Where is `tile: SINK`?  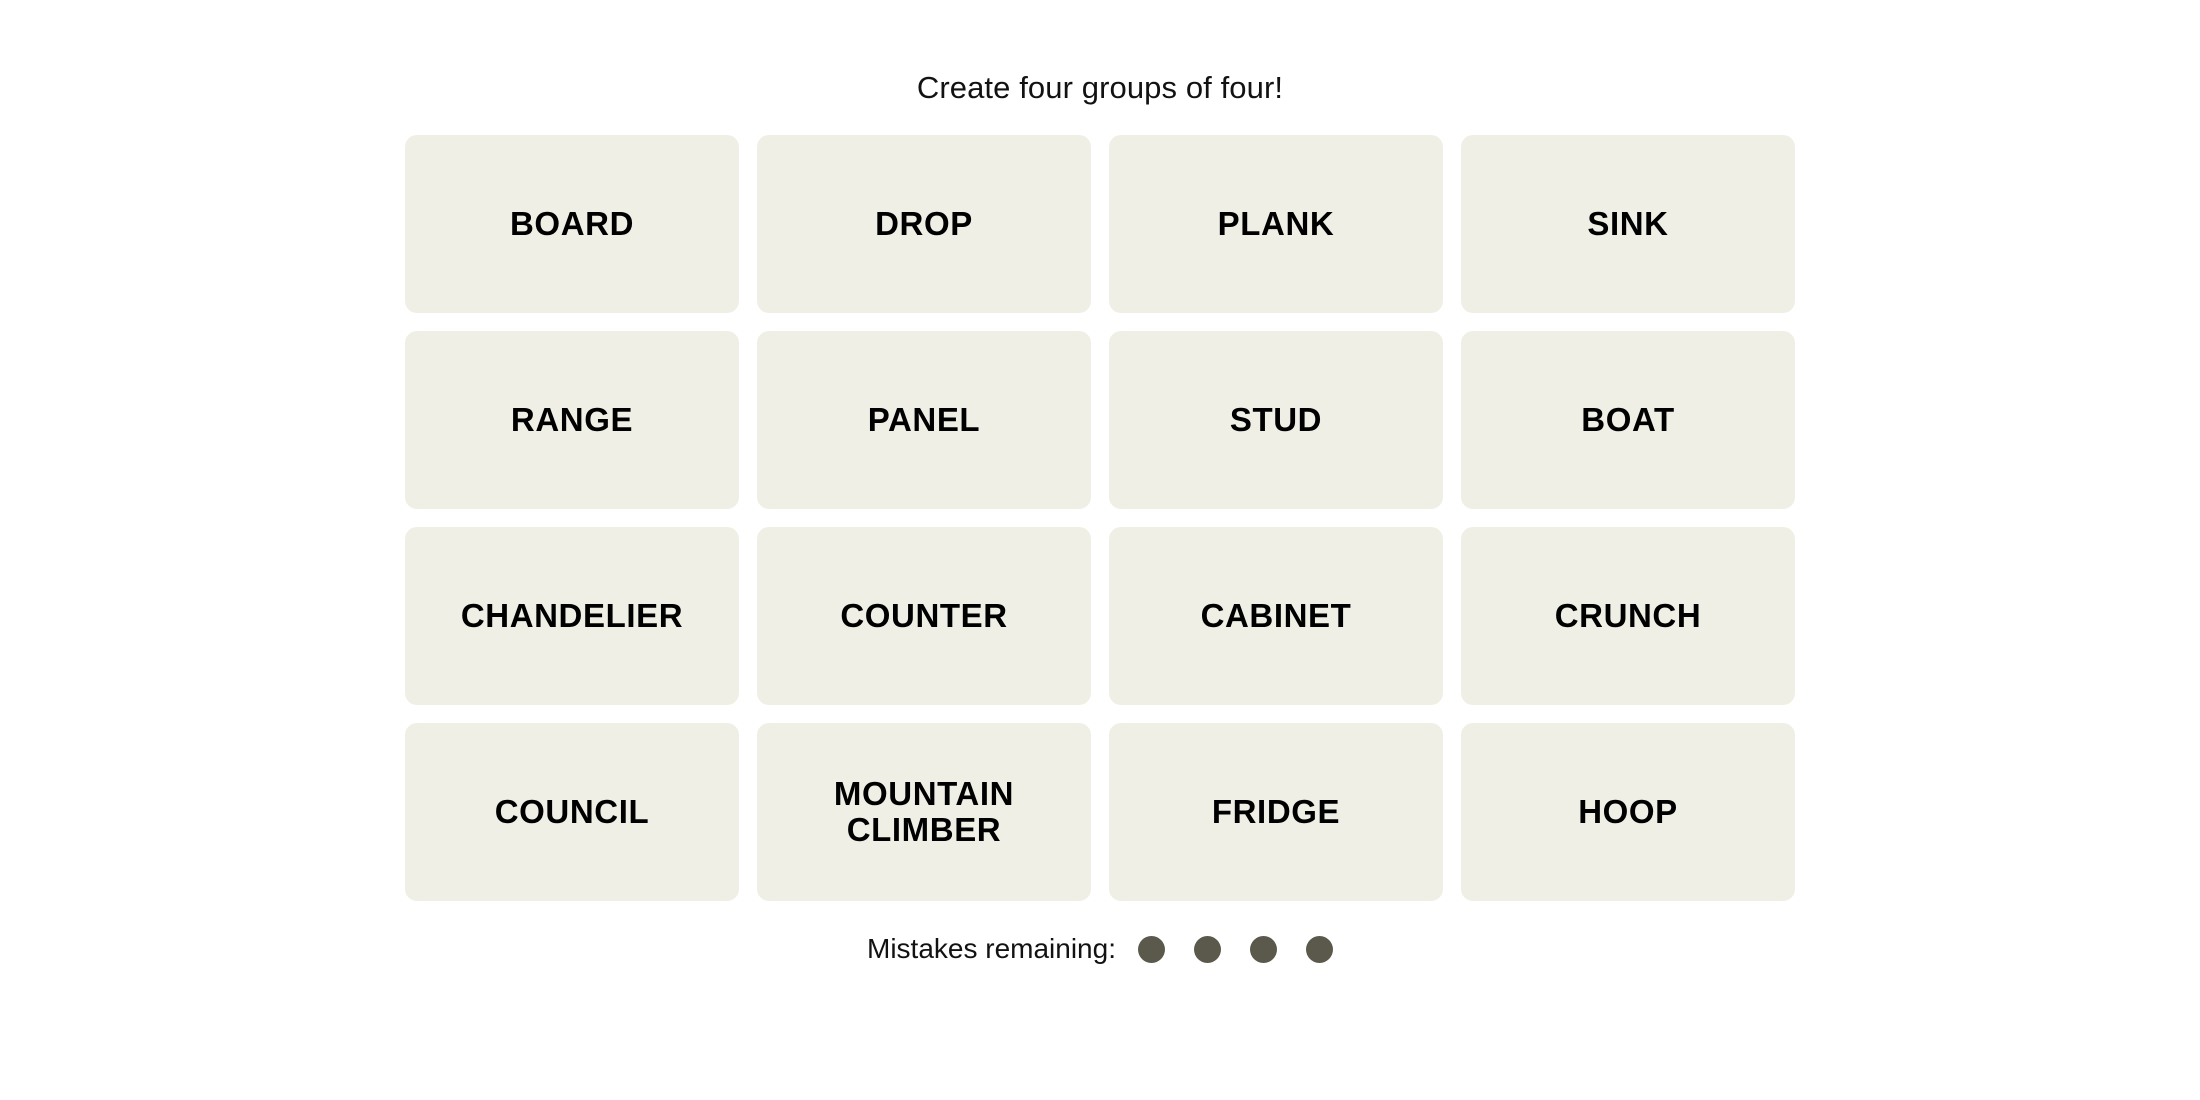
tile: SINK is located at coordinates (1628, 224).